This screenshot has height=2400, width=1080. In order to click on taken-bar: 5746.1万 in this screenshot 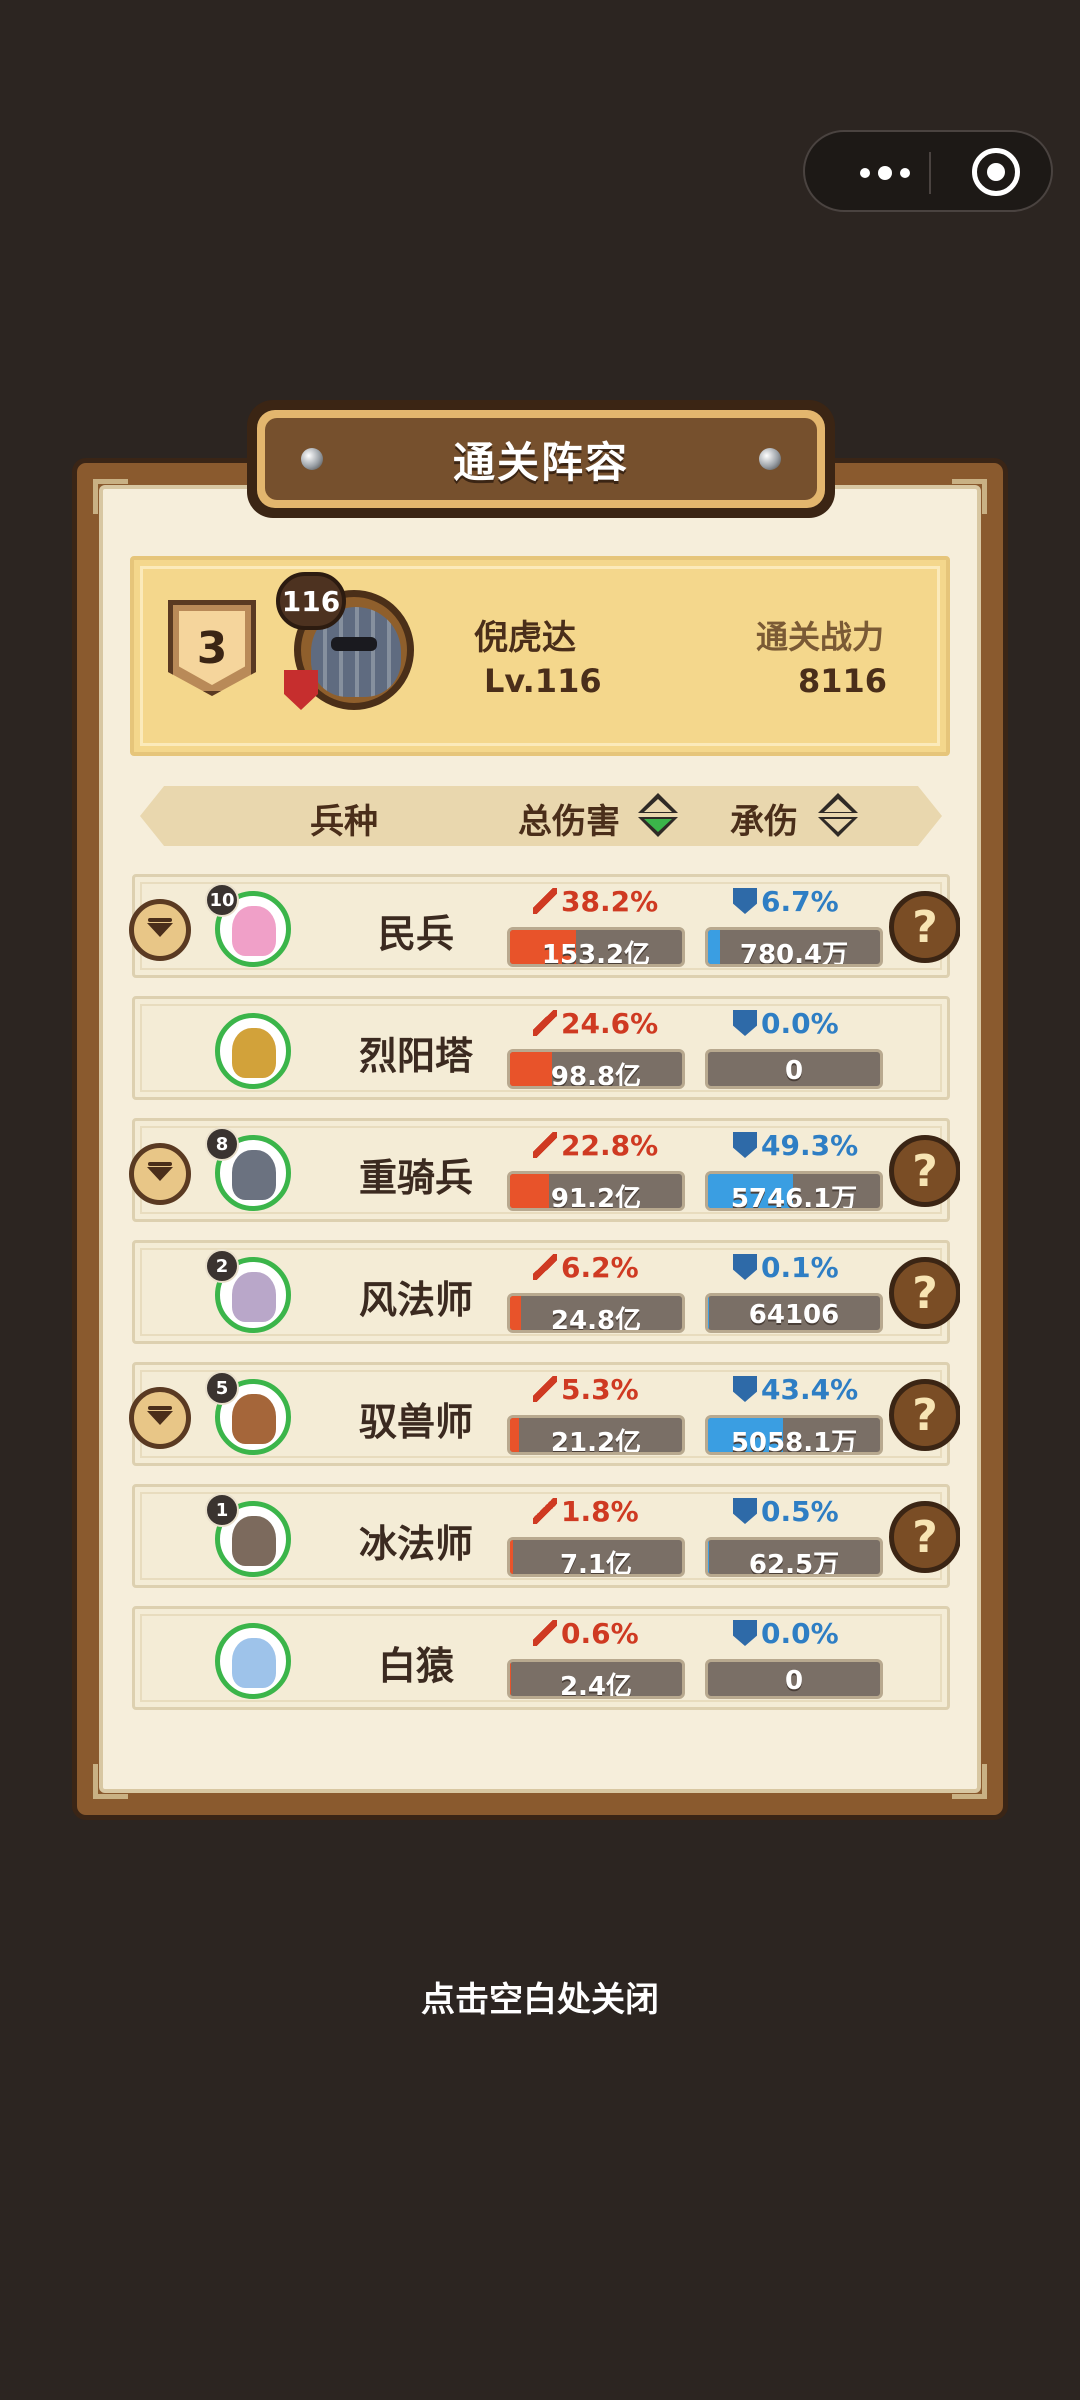, I will do `click(794, 1191)`.